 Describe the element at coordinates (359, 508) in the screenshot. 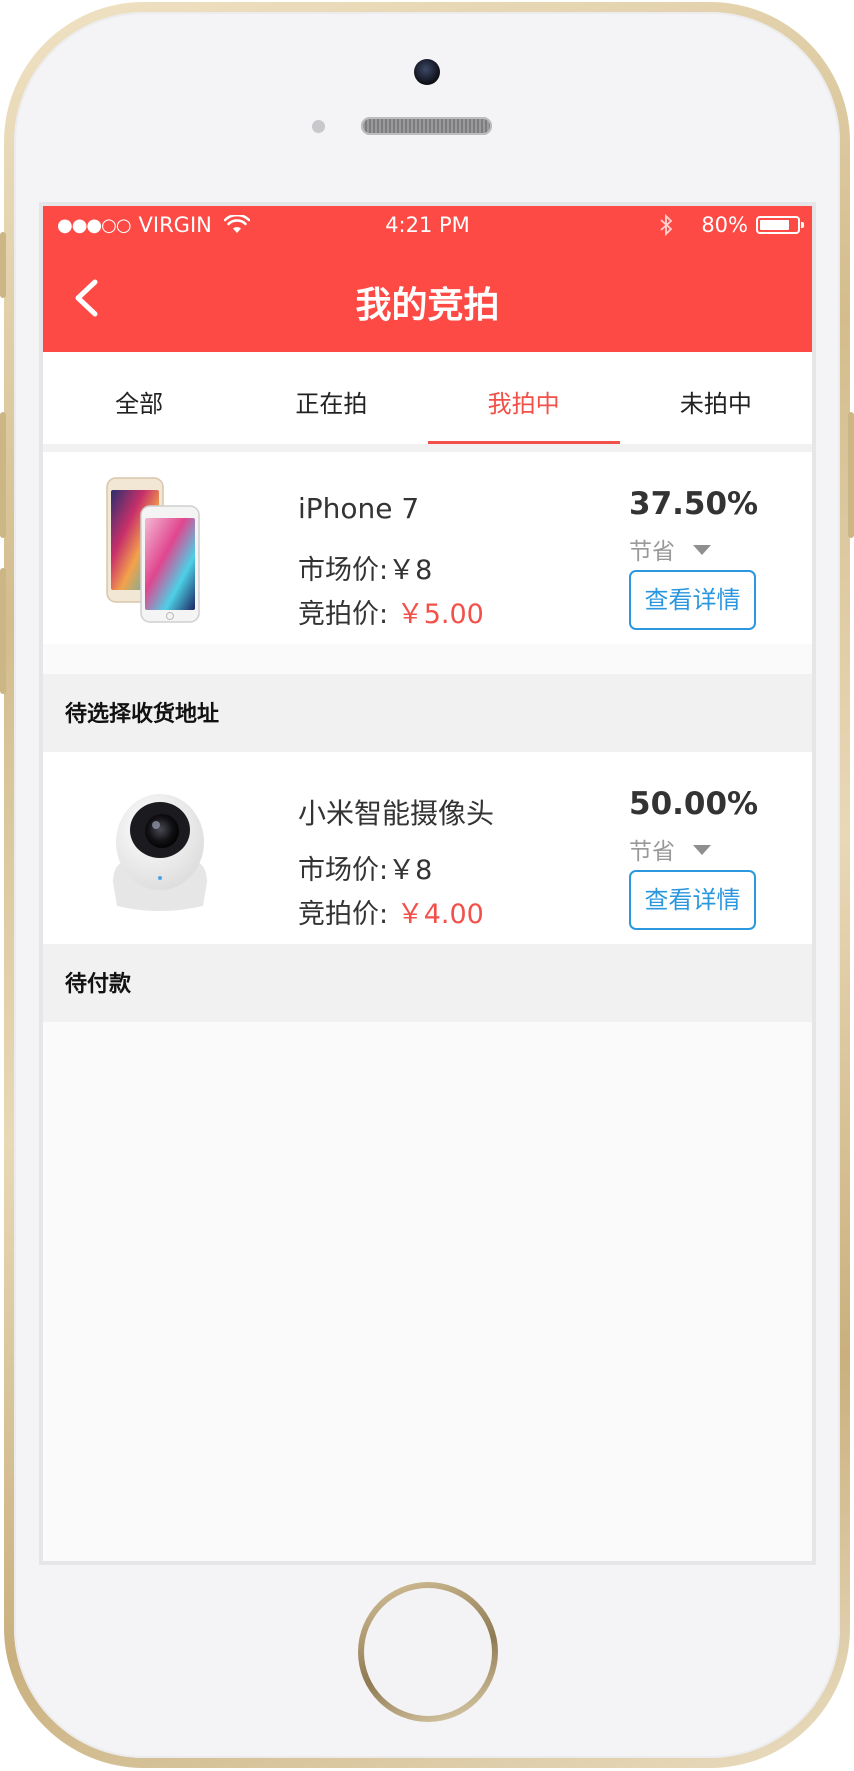

I see `product-name: iPhone 7` at that location.